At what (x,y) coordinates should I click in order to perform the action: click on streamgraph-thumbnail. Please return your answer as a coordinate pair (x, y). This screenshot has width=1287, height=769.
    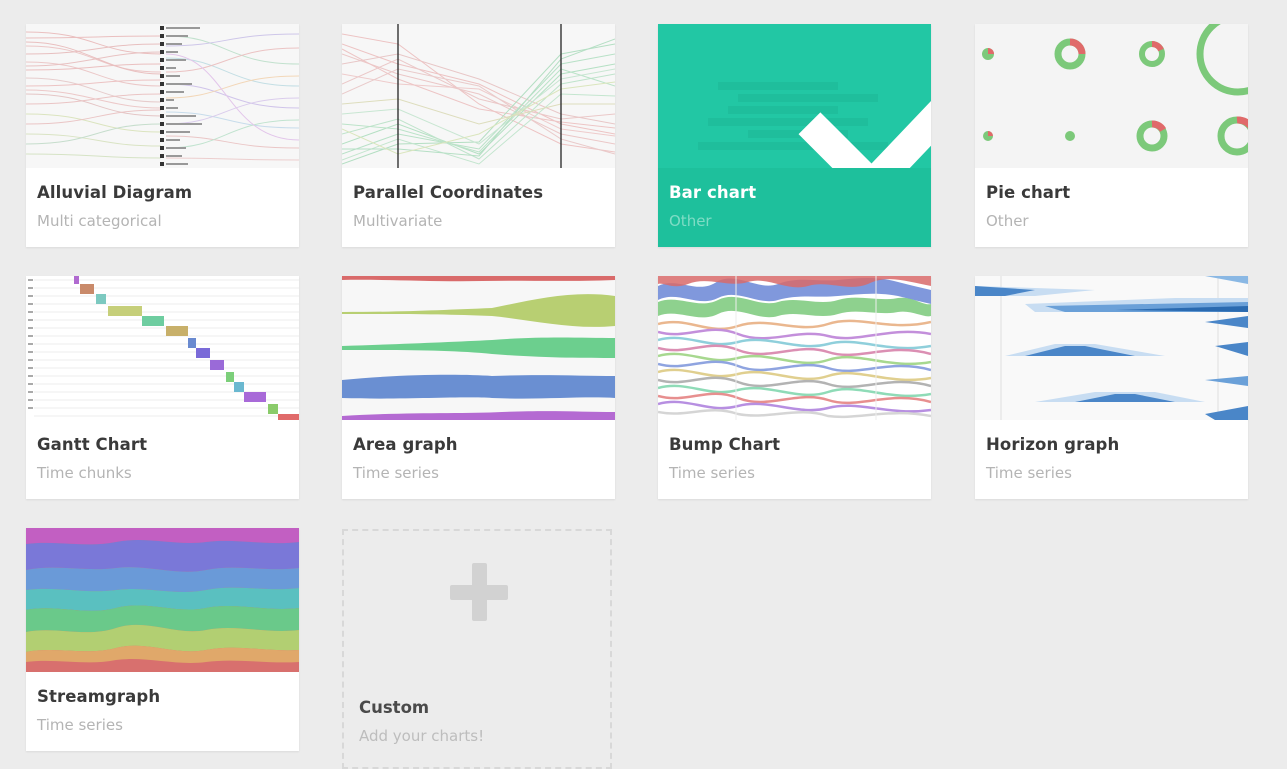
    Looking at the image, I should click on (162, 600).